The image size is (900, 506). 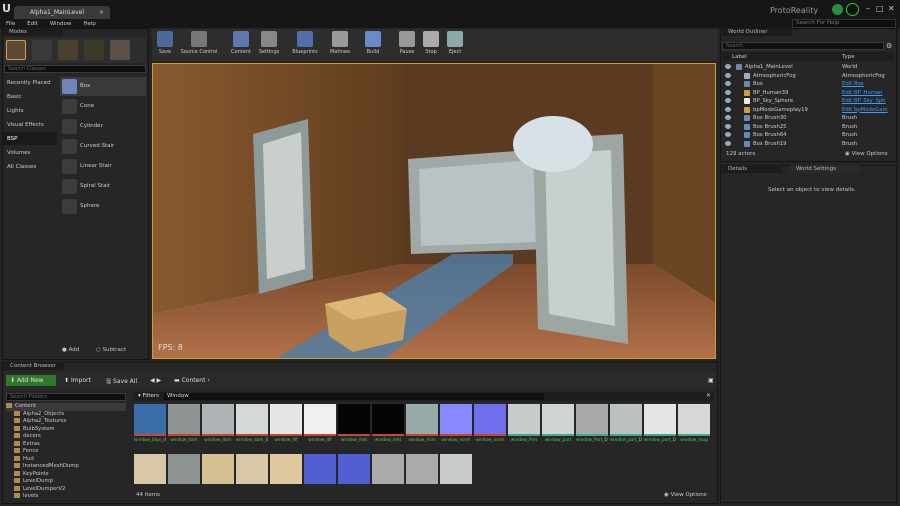 What do you see at coordinates (558, 426) in the screenshot?
I see `asset-tile: window_part` at bounding box center [558, 426].